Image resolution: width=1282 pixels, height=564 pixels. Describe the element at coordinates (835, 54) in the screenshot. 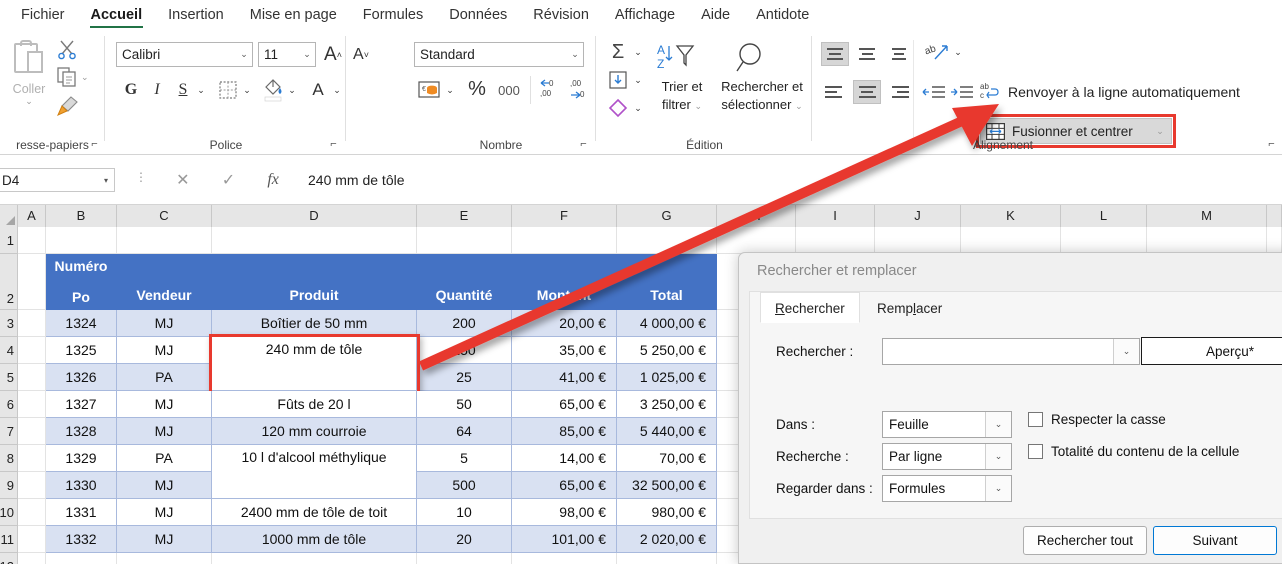

I see `align-top-button` at that location.